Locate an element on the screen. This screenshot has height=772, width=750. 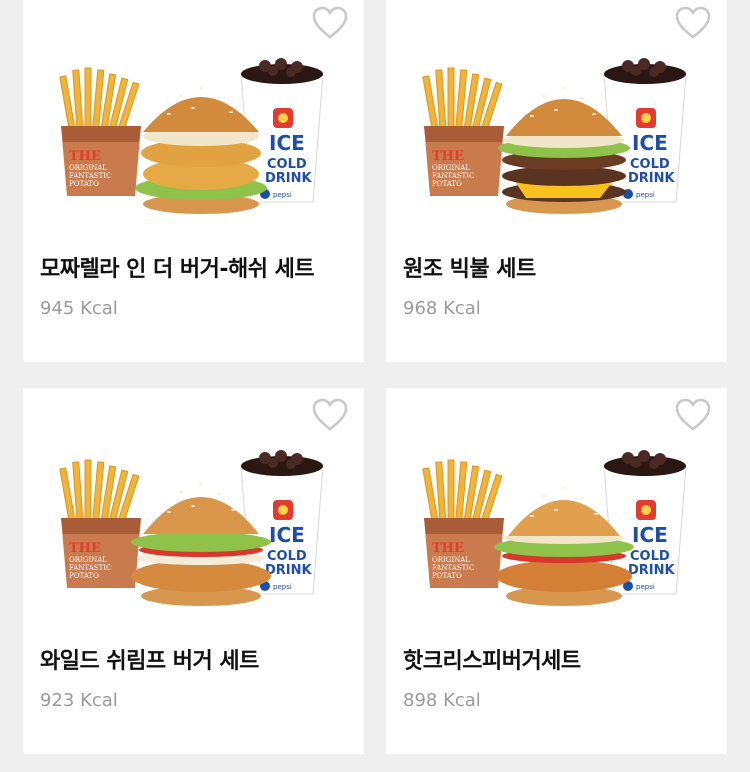
product-name: 모짜렐라 인 더 버거-해쉬 세트 is located at coordinates (177, 267).